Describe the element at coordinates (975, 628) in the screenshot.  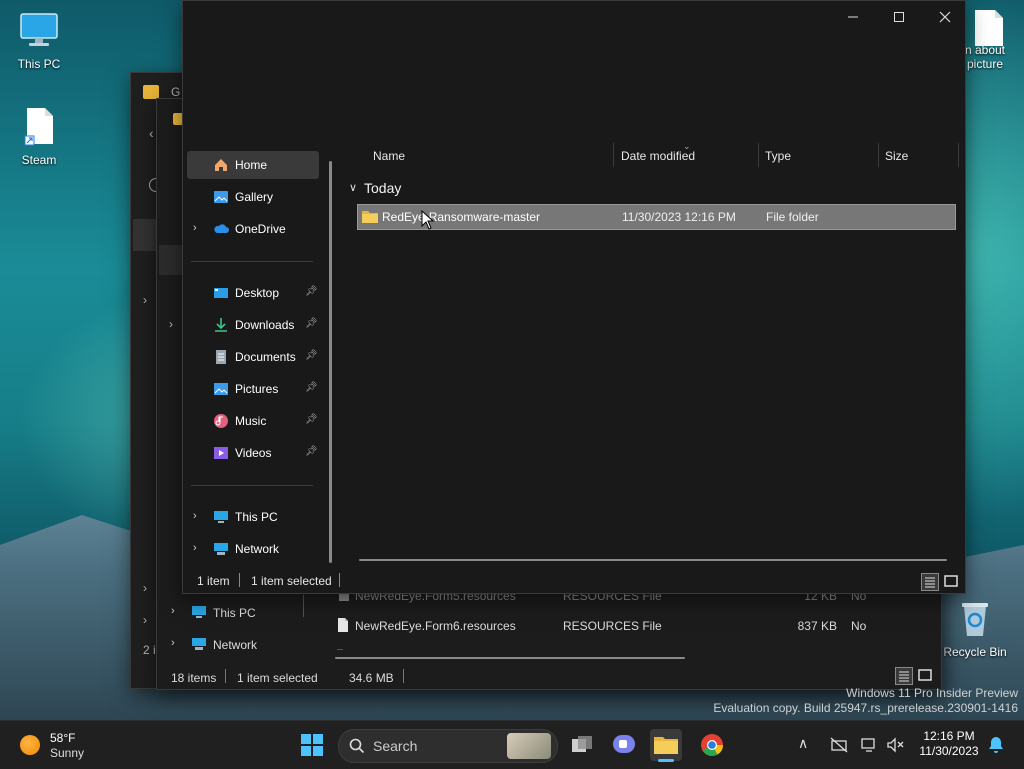
I see `desktop-icon-recycle-bin: Recycle Bin` at that location.